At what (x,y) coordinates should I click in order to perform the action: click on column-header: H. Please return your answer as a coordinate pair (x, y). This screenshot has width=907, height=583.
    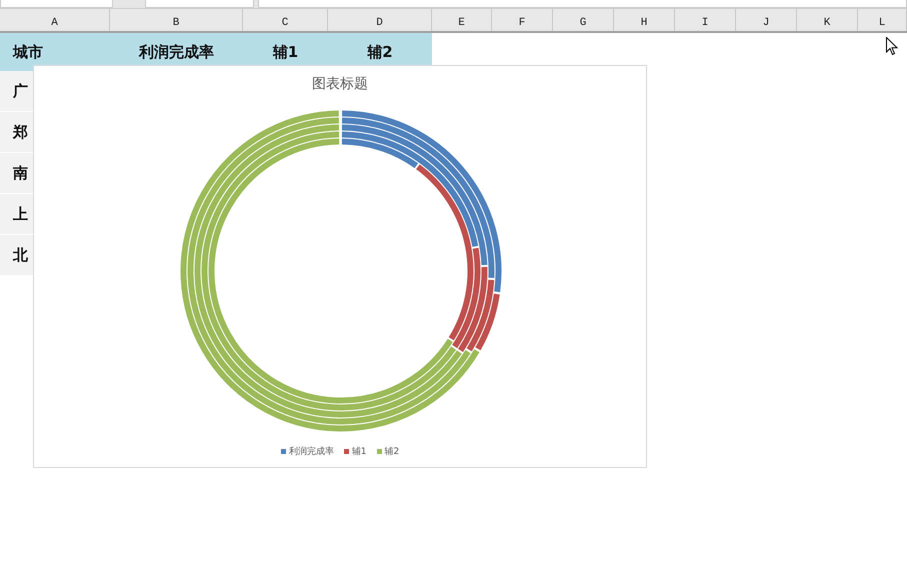
    Looking at the image, I should click on (644, 20).